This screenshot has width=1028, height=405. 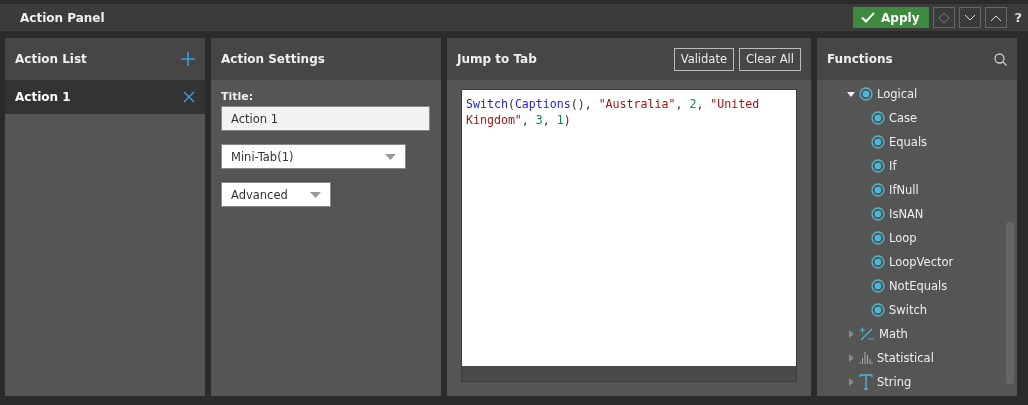 I want to click on function-label: Math, so click(x=893, y=334).